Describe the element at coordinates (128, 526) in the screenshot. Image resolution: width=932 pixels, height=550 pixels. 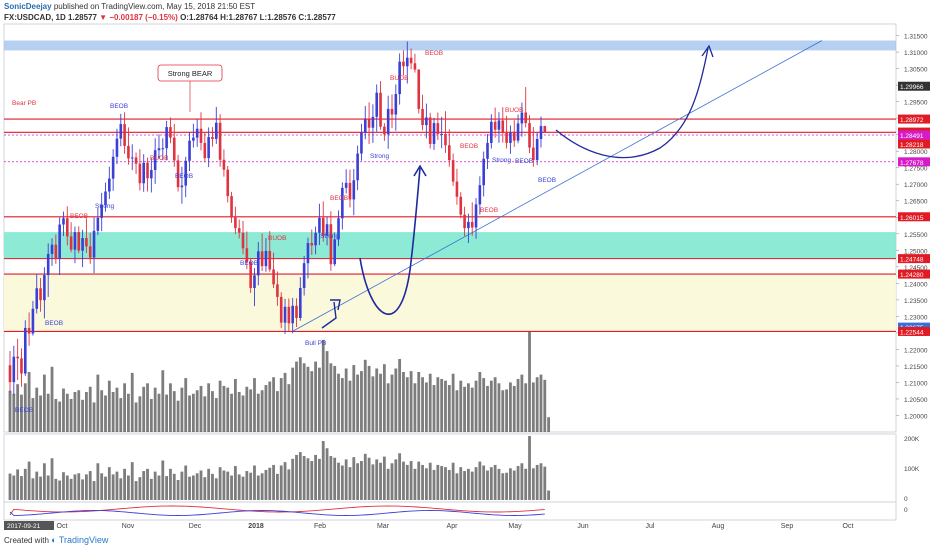
I see `x-tick-label: Nov` at that location.